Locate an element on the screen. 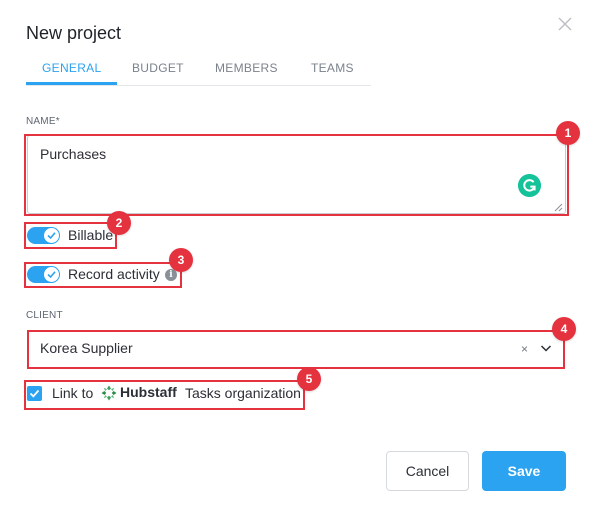  save-button: Save is located at coordinates (524, 471).